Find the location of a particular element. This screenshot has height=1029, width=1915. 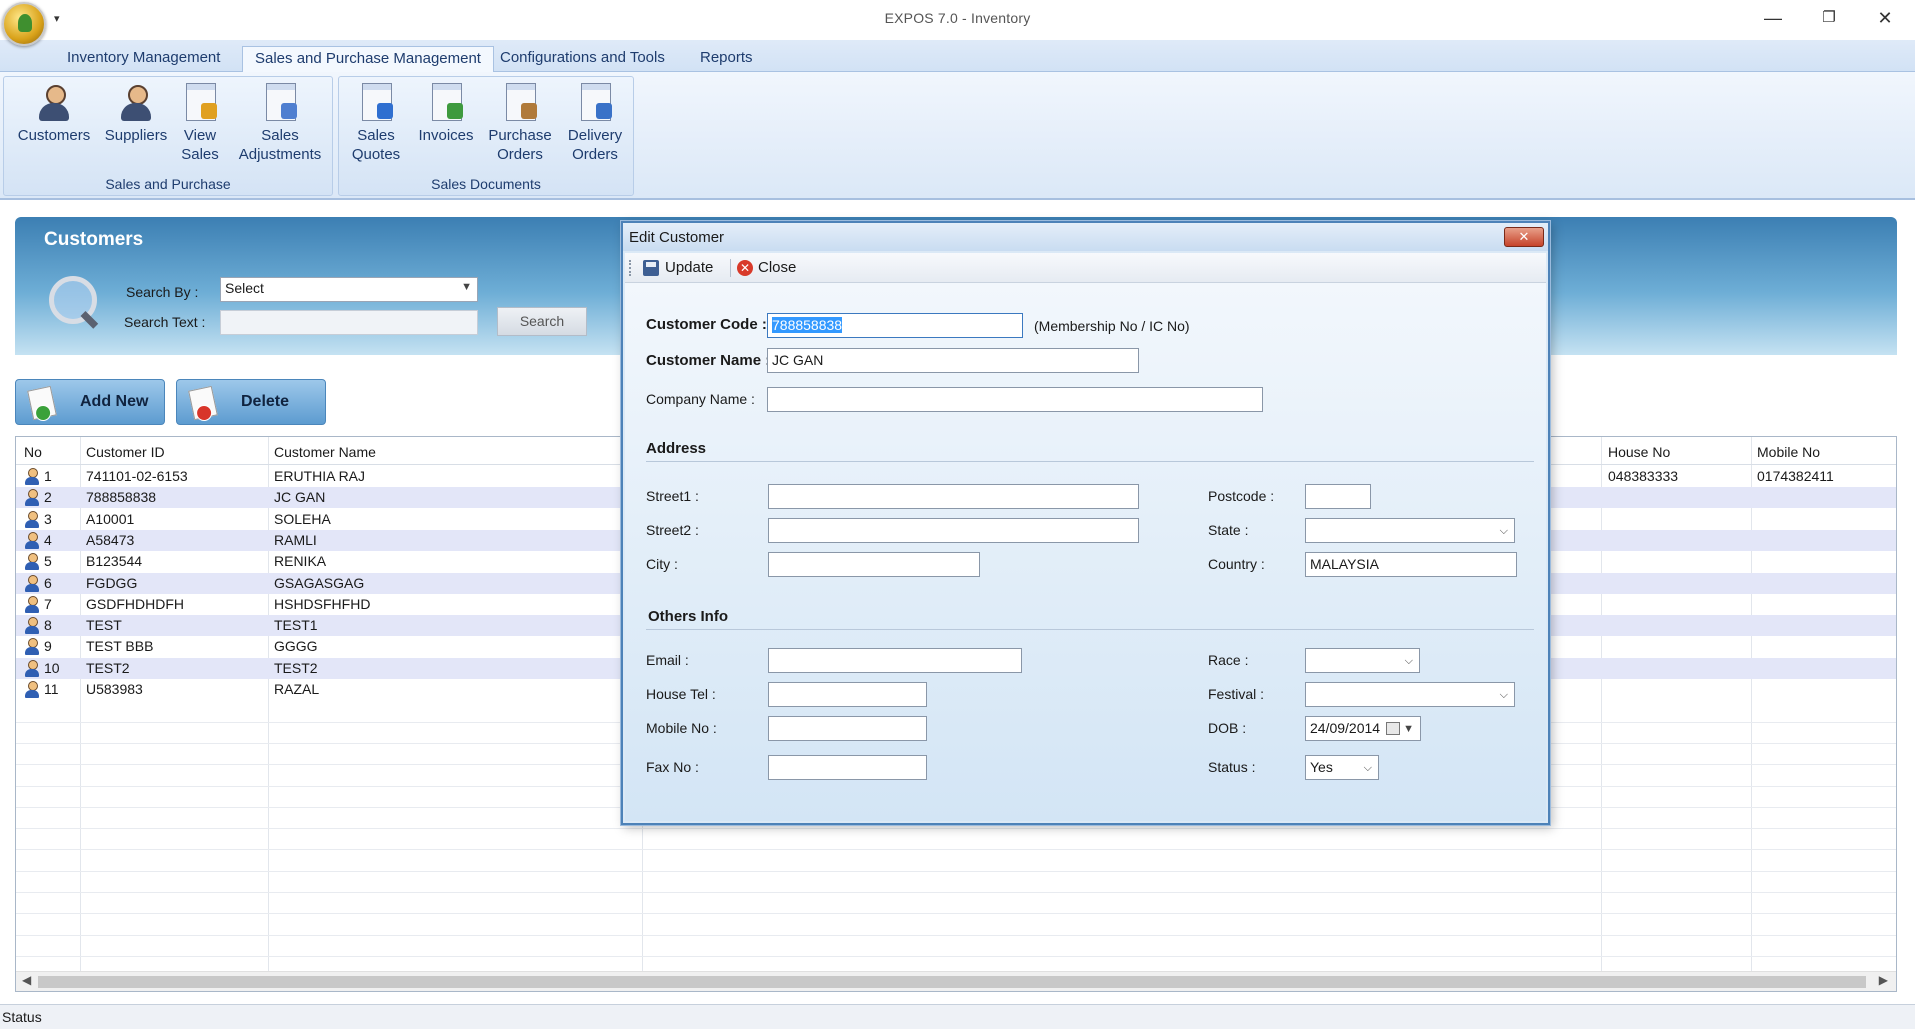

search-text-input is located at coordinates (349, 322).